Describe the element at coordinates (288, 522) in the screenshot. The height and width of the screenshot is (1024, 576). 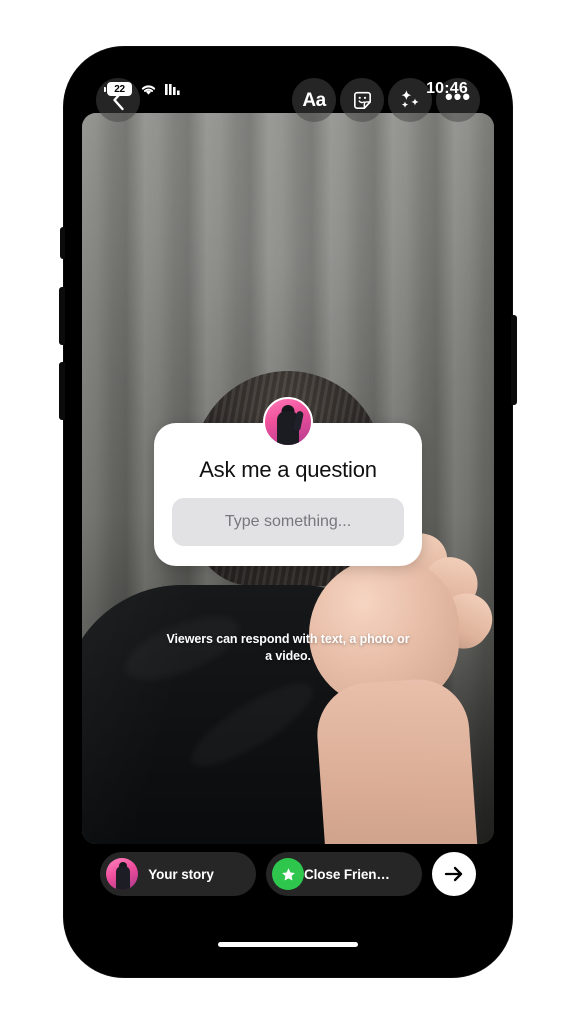
I see `question-input` at that location.